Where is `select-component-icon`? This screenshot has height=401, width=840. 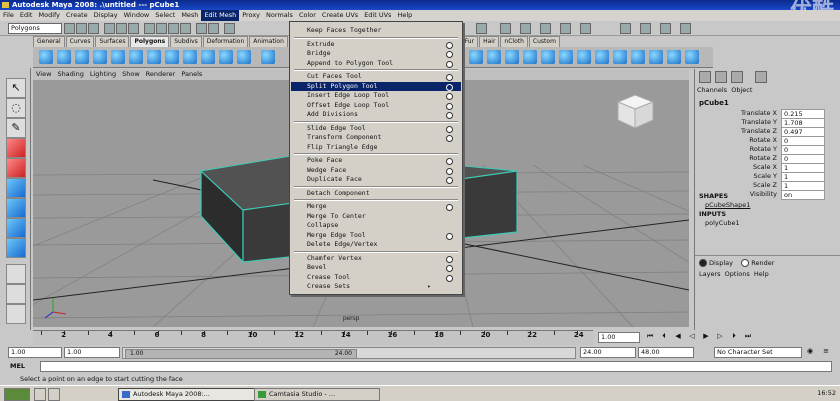
select-component-icon is located at coordinates (133, 28).